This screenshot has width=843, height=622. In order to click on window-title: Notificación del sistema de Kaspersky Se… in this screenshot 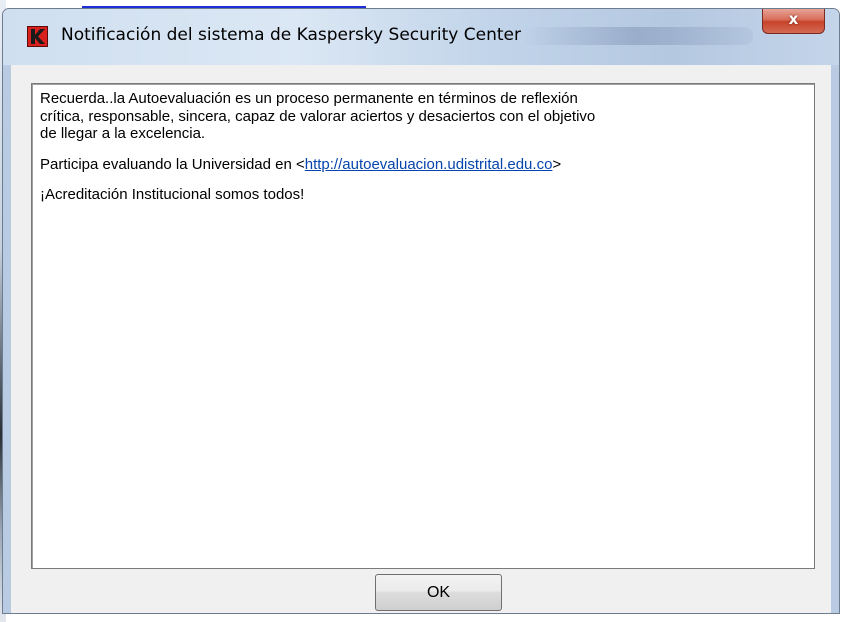, I will do `click(291, 35)`.